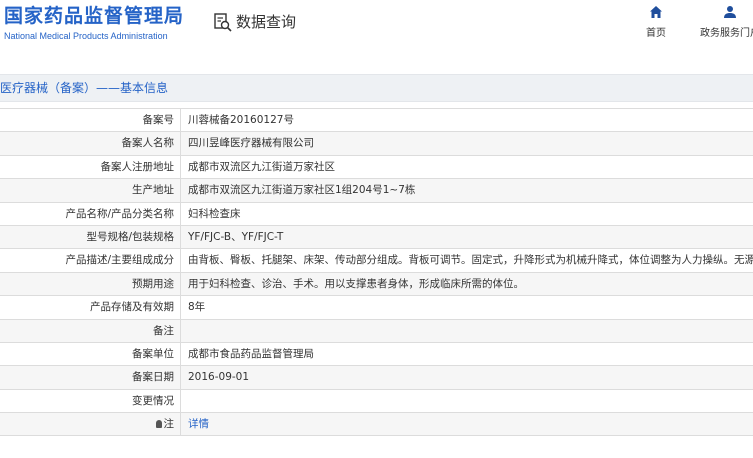  Describe the element at coordinates (251, 353) in the screenshot. I see `field-value: 成都市食品药品监督管理局` at that location.